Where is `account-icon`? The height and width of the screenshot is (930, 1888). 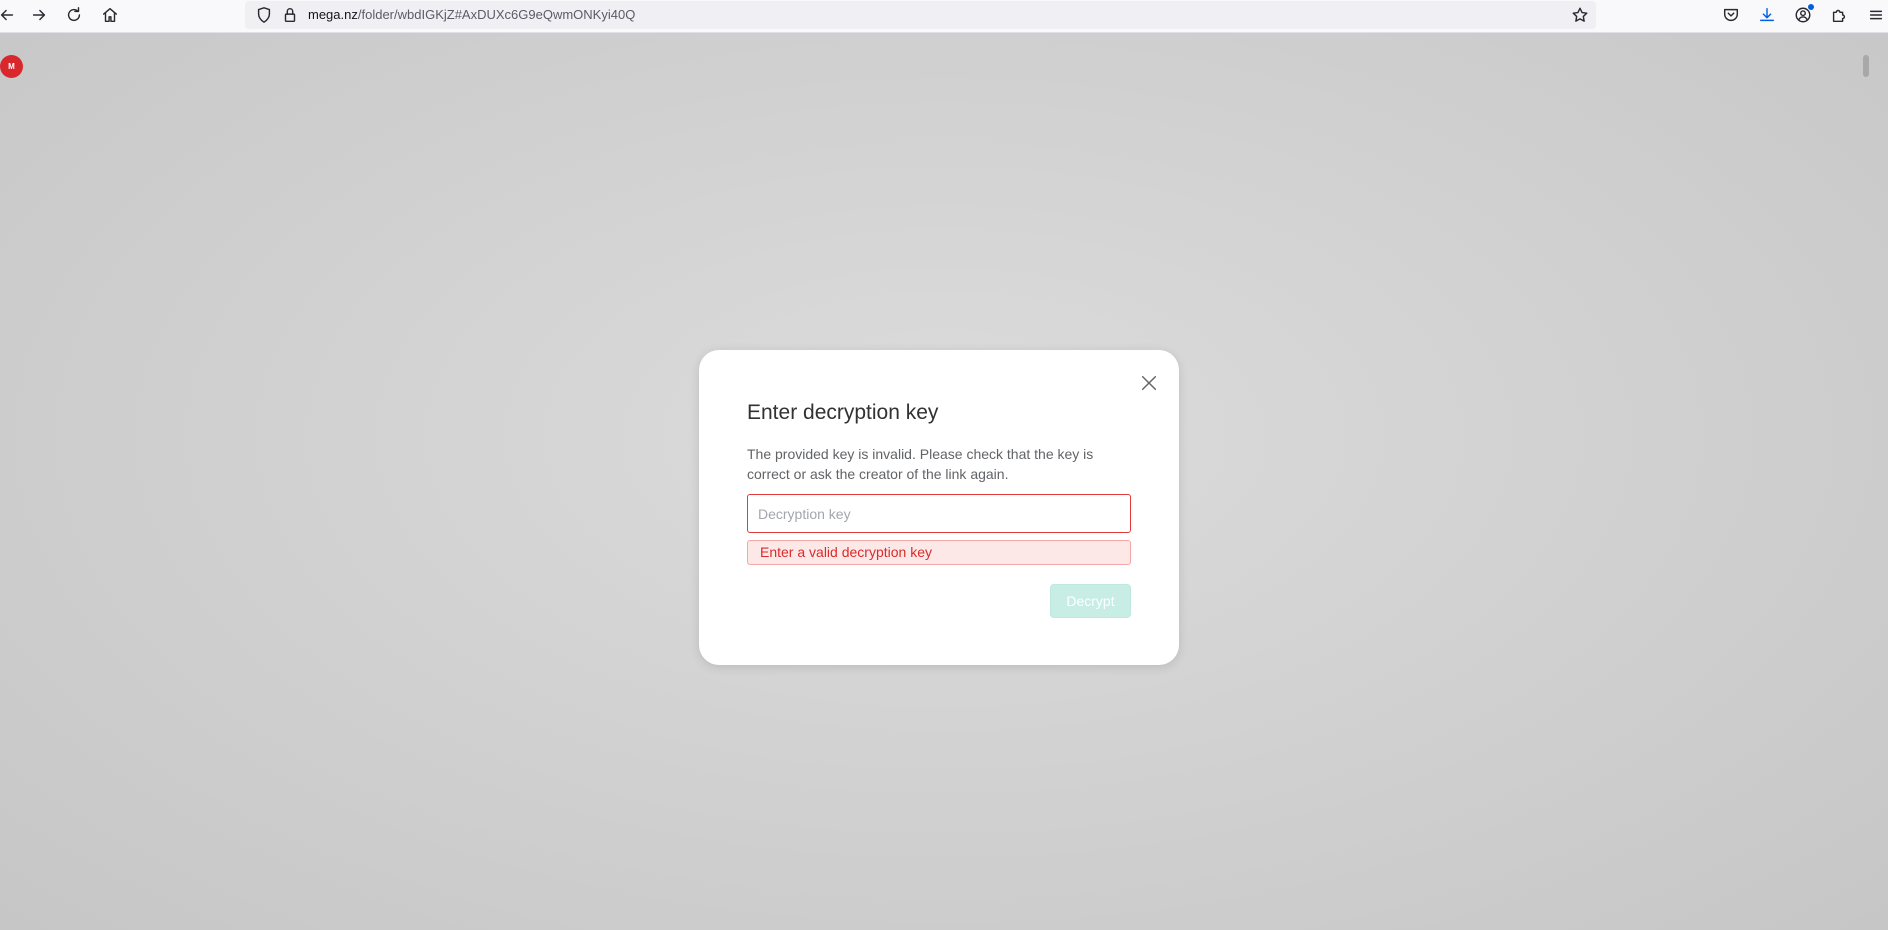 account-icon is located at coordinates (1803, 15).